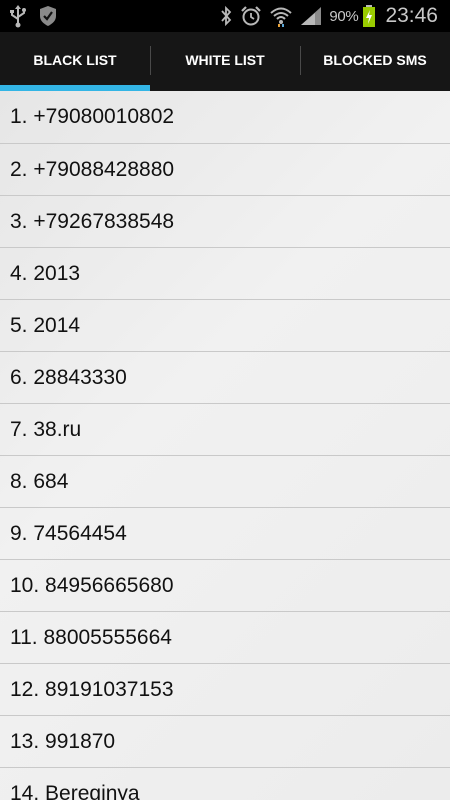  What do you see at coordinates (251, 16) in the screenshot?
I see `alarm-icon` at bounding box center [251, 16].